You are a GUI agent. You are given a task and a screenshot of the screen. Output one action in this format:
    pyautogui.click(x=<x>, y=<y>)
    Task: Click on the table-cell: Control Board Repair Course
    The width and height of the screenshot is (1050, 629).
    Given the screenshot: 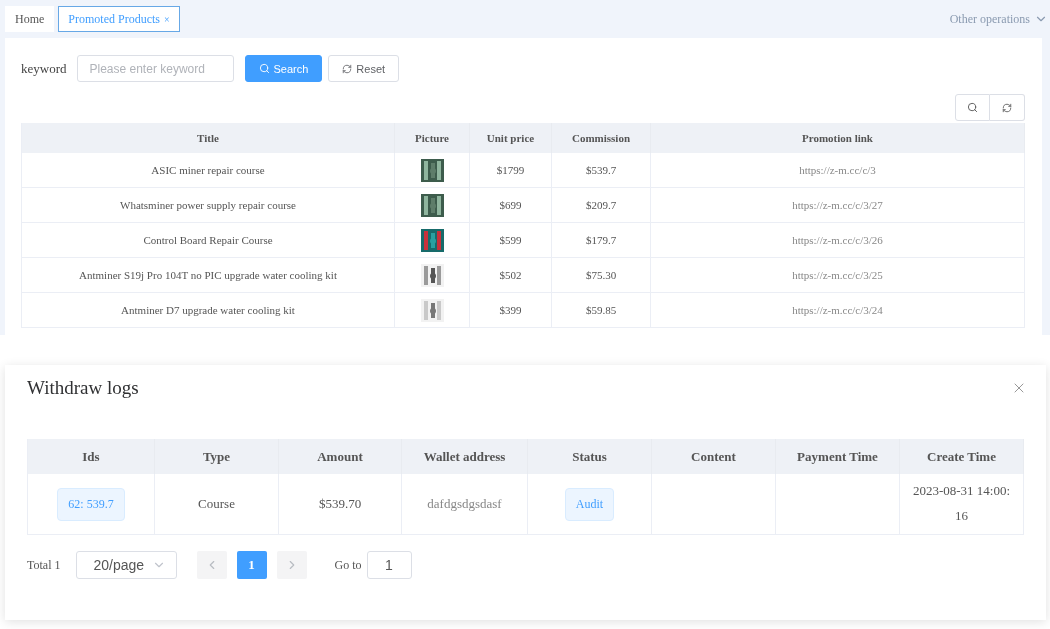 What is the action you would take?
    pyautogui.click(x=208, y=240)
    